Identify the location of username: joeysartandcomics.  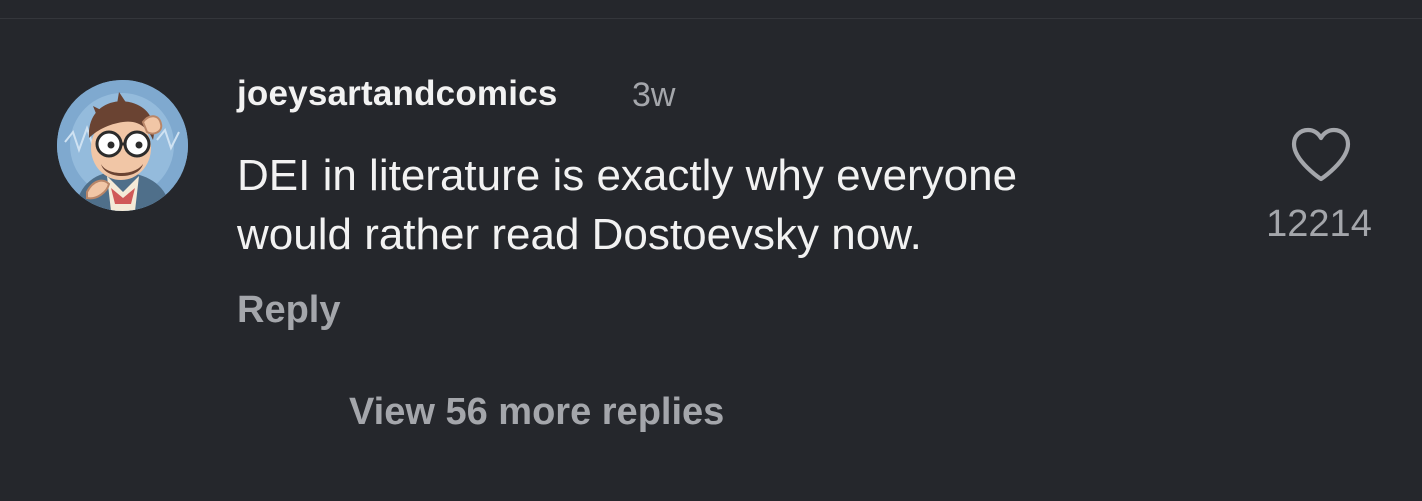
(397, 94).